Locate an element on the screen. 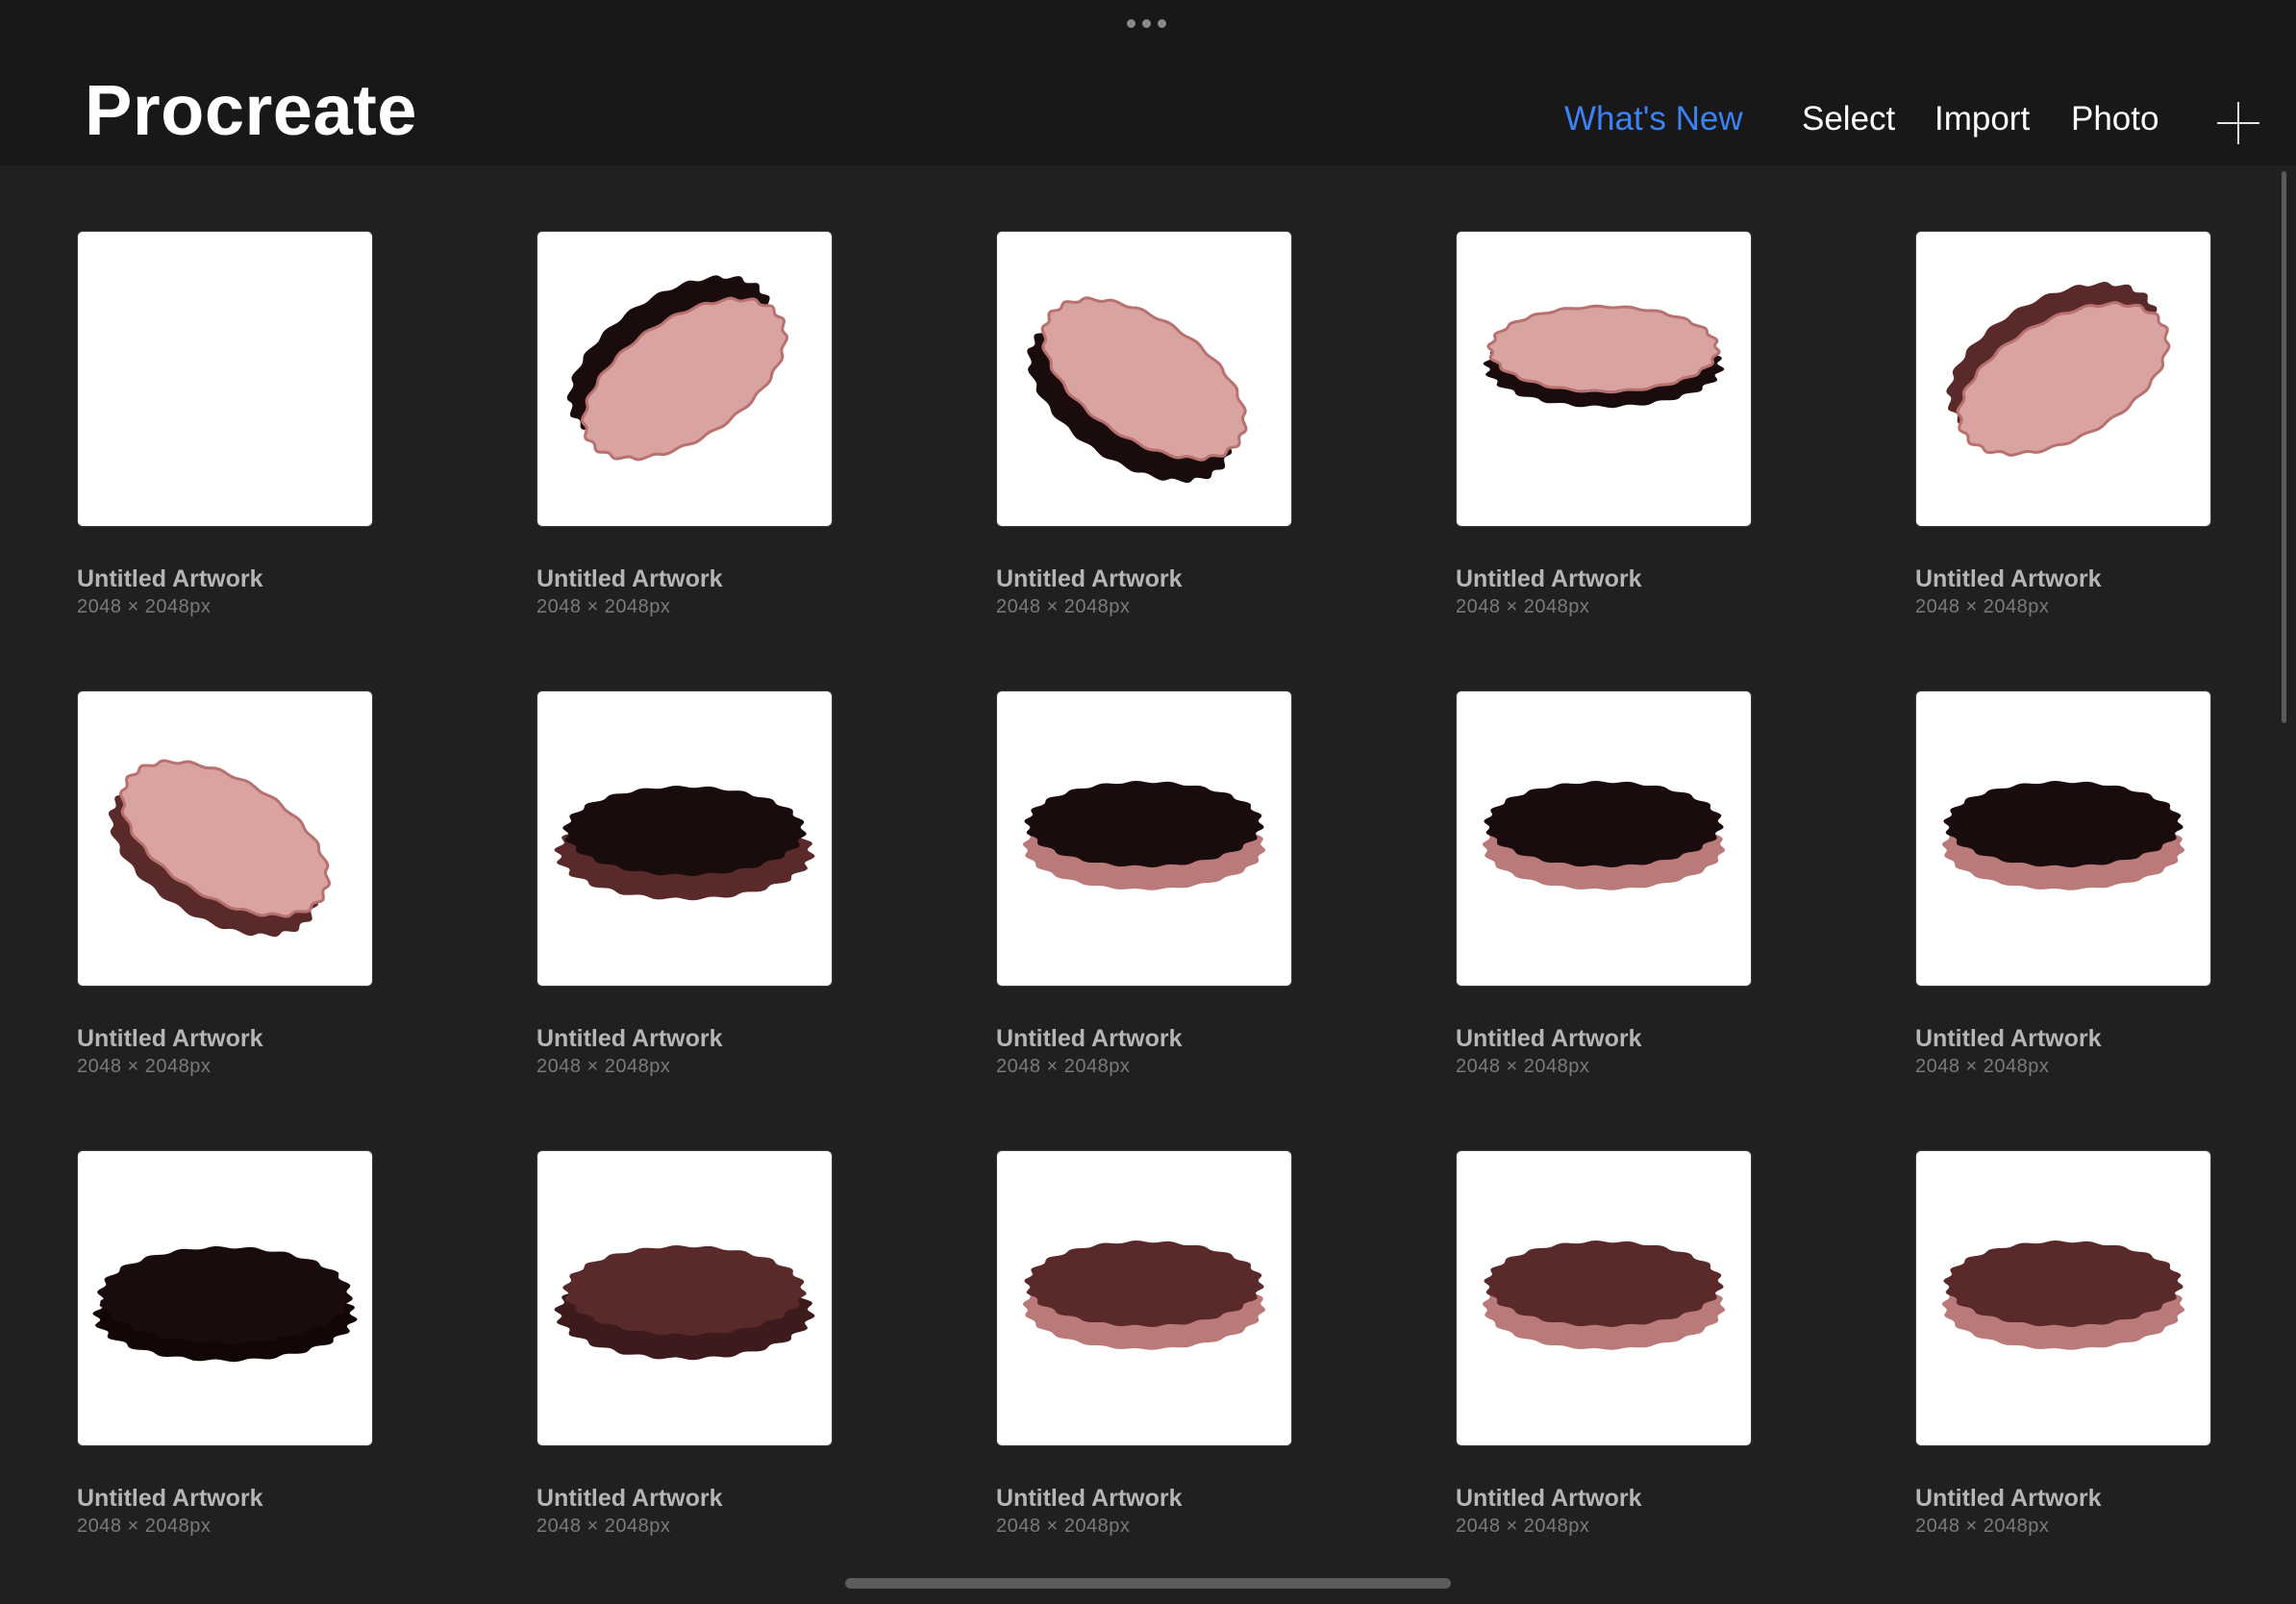 The image size is (2296, 1604). plus-icon is located at coordinates (2238, 123).